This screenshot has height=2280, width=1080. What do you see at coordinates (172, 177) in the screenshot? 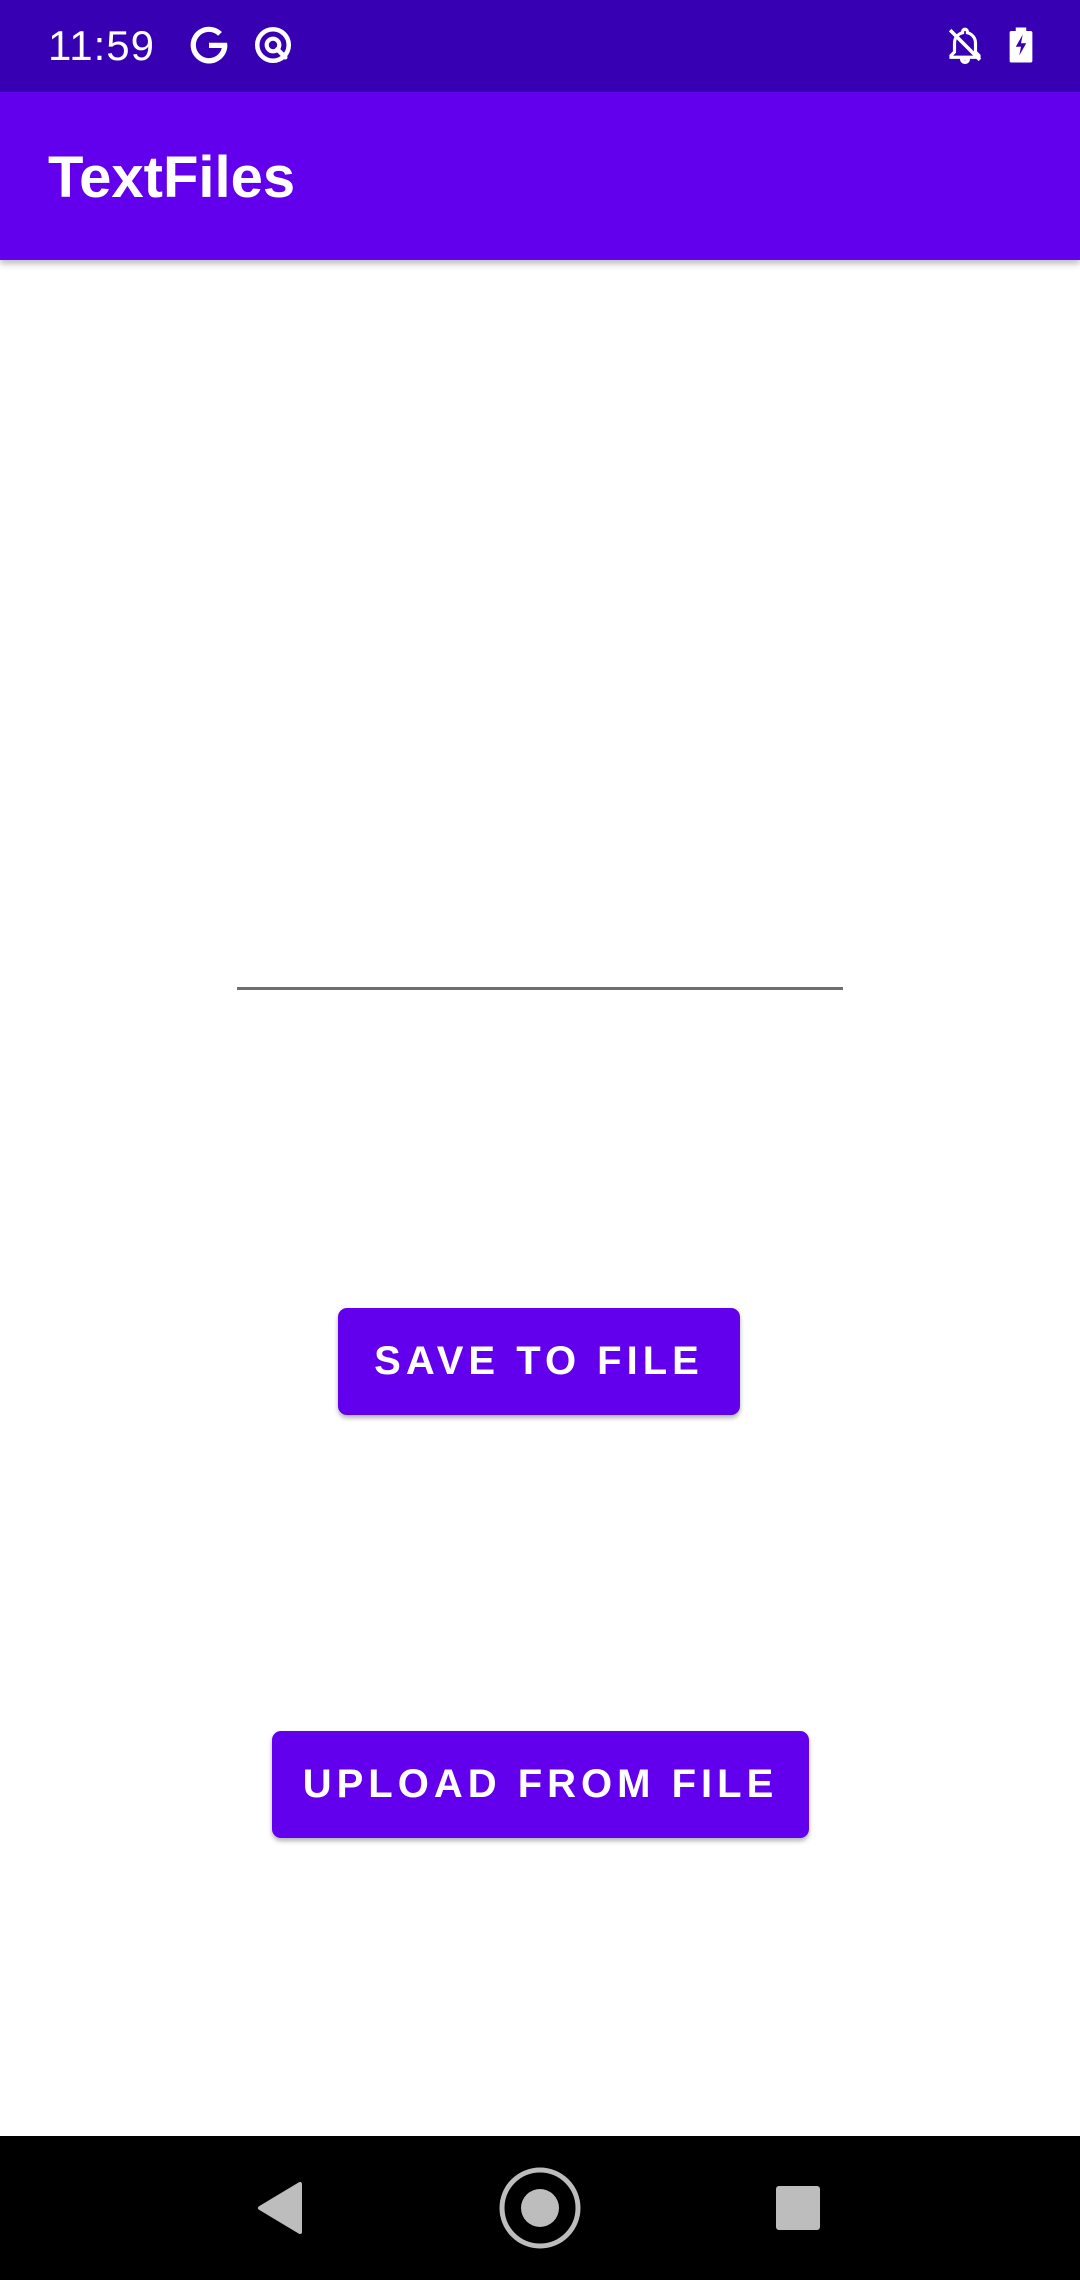
I see `app-title: TextFiles` at bounding box center [172, 177].